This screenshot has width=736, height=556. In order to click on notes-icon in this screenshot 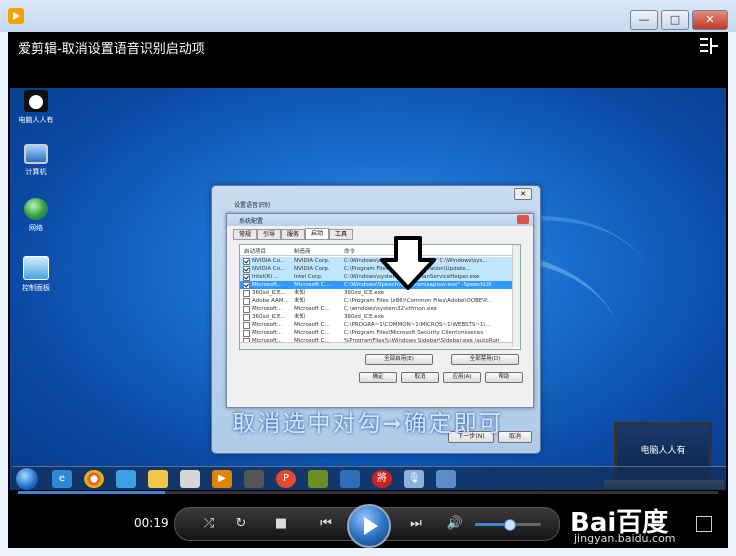, I will do `click(190, 479)`.